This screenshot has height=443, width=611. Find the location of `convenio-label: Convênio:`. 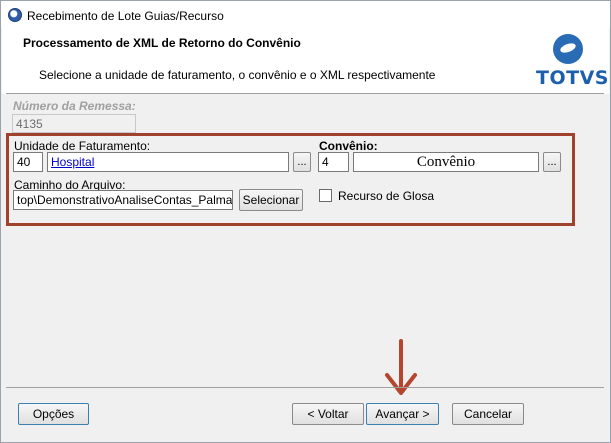

convenio-label: Convênio: is located at coordinates (348, 146).